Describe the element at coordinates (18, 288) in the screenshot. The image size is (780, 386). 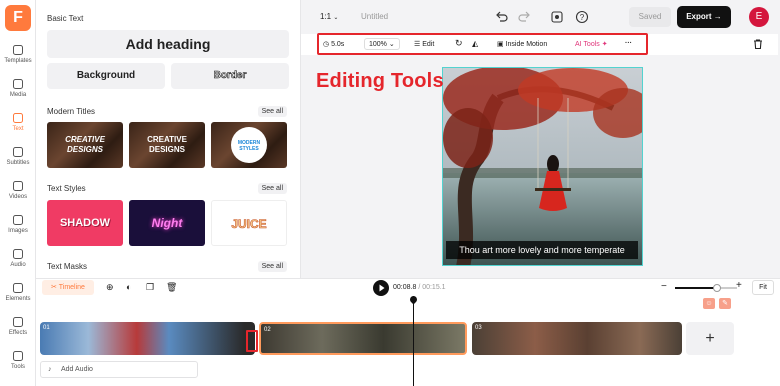
I see `elements-icon` at that location.